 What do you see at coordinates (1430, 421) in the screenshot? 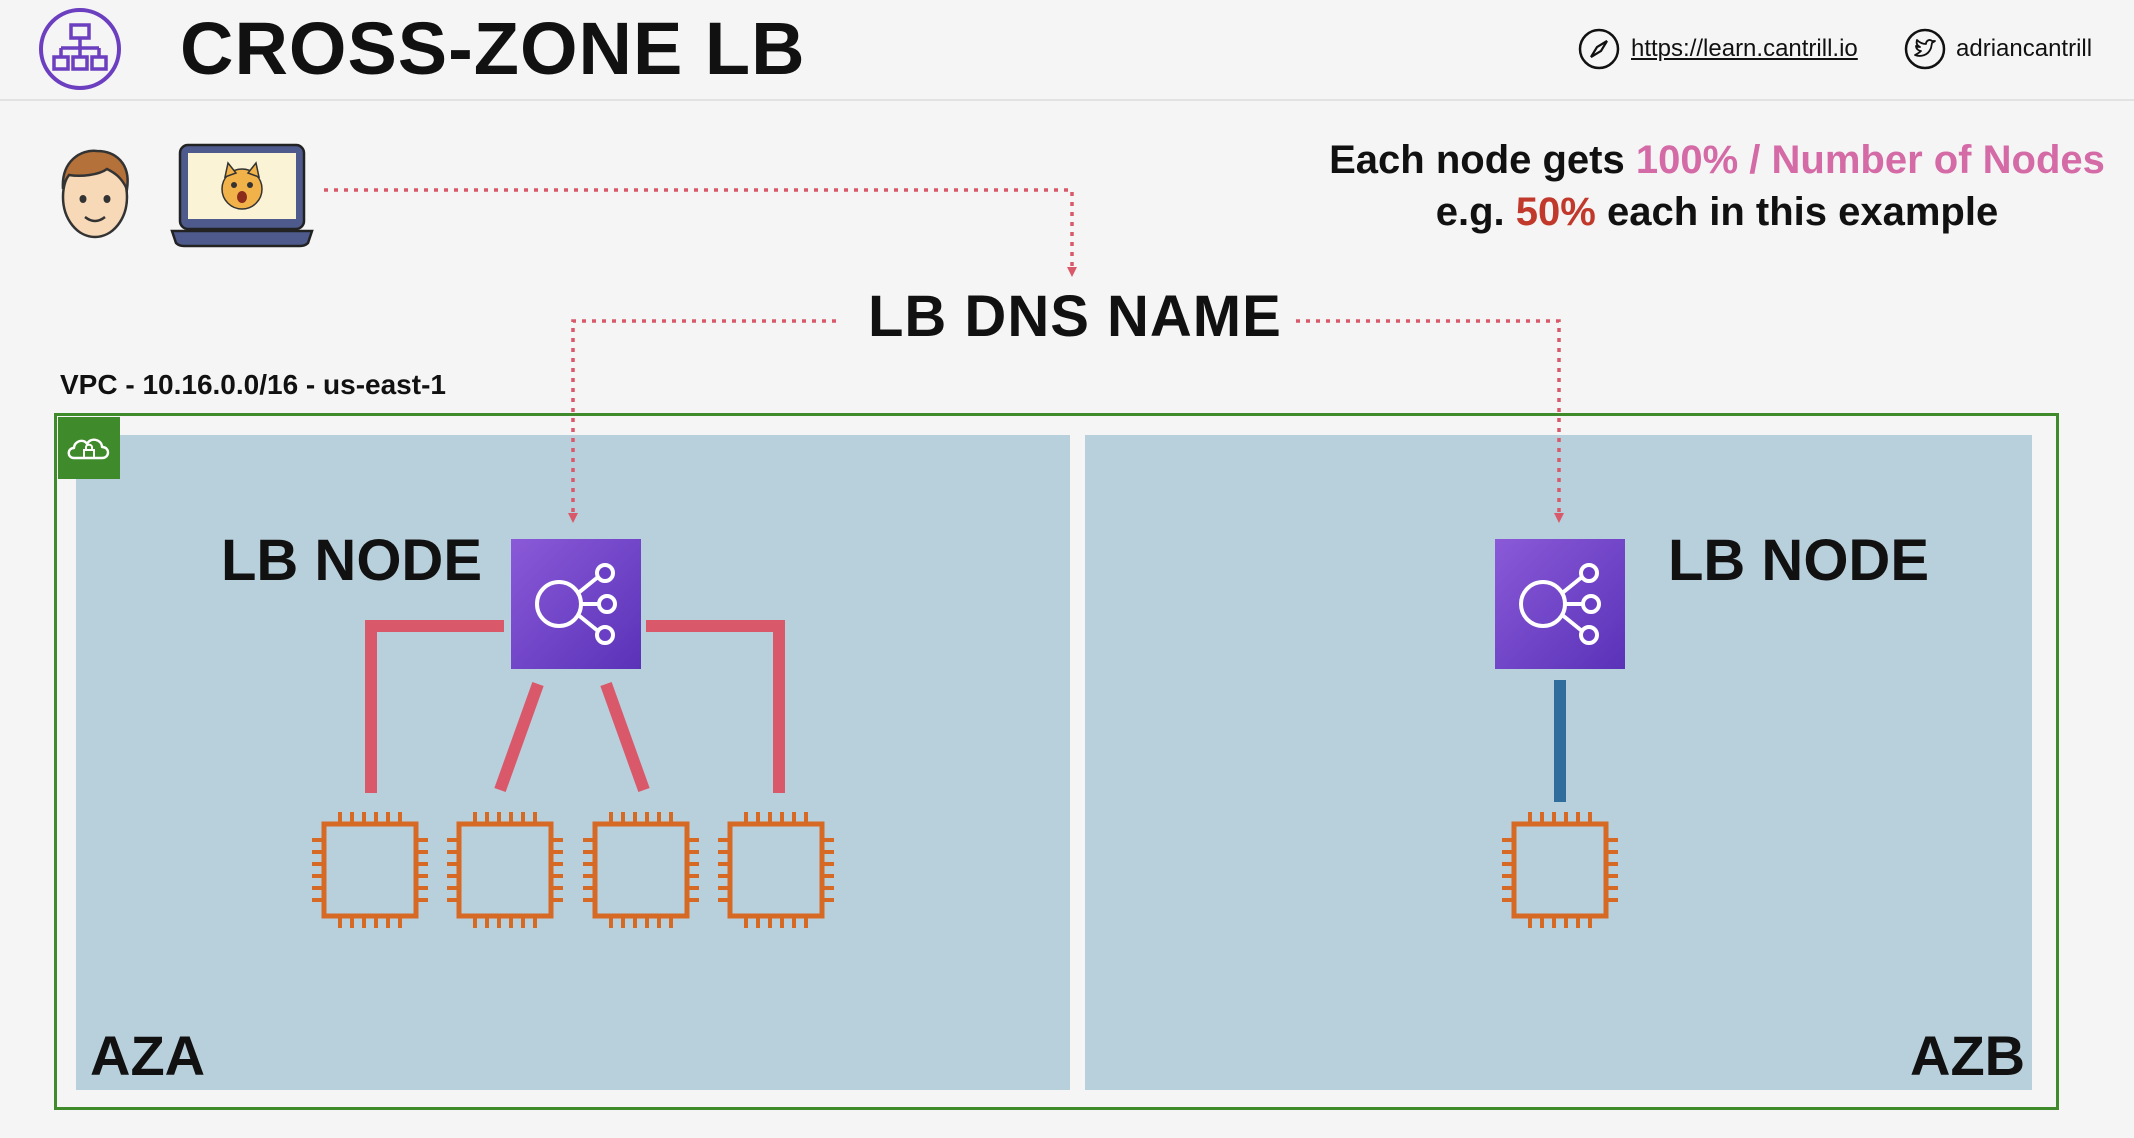
I see `dotted-arrow-dns-to-azb` at bounding box center [1430, 421].